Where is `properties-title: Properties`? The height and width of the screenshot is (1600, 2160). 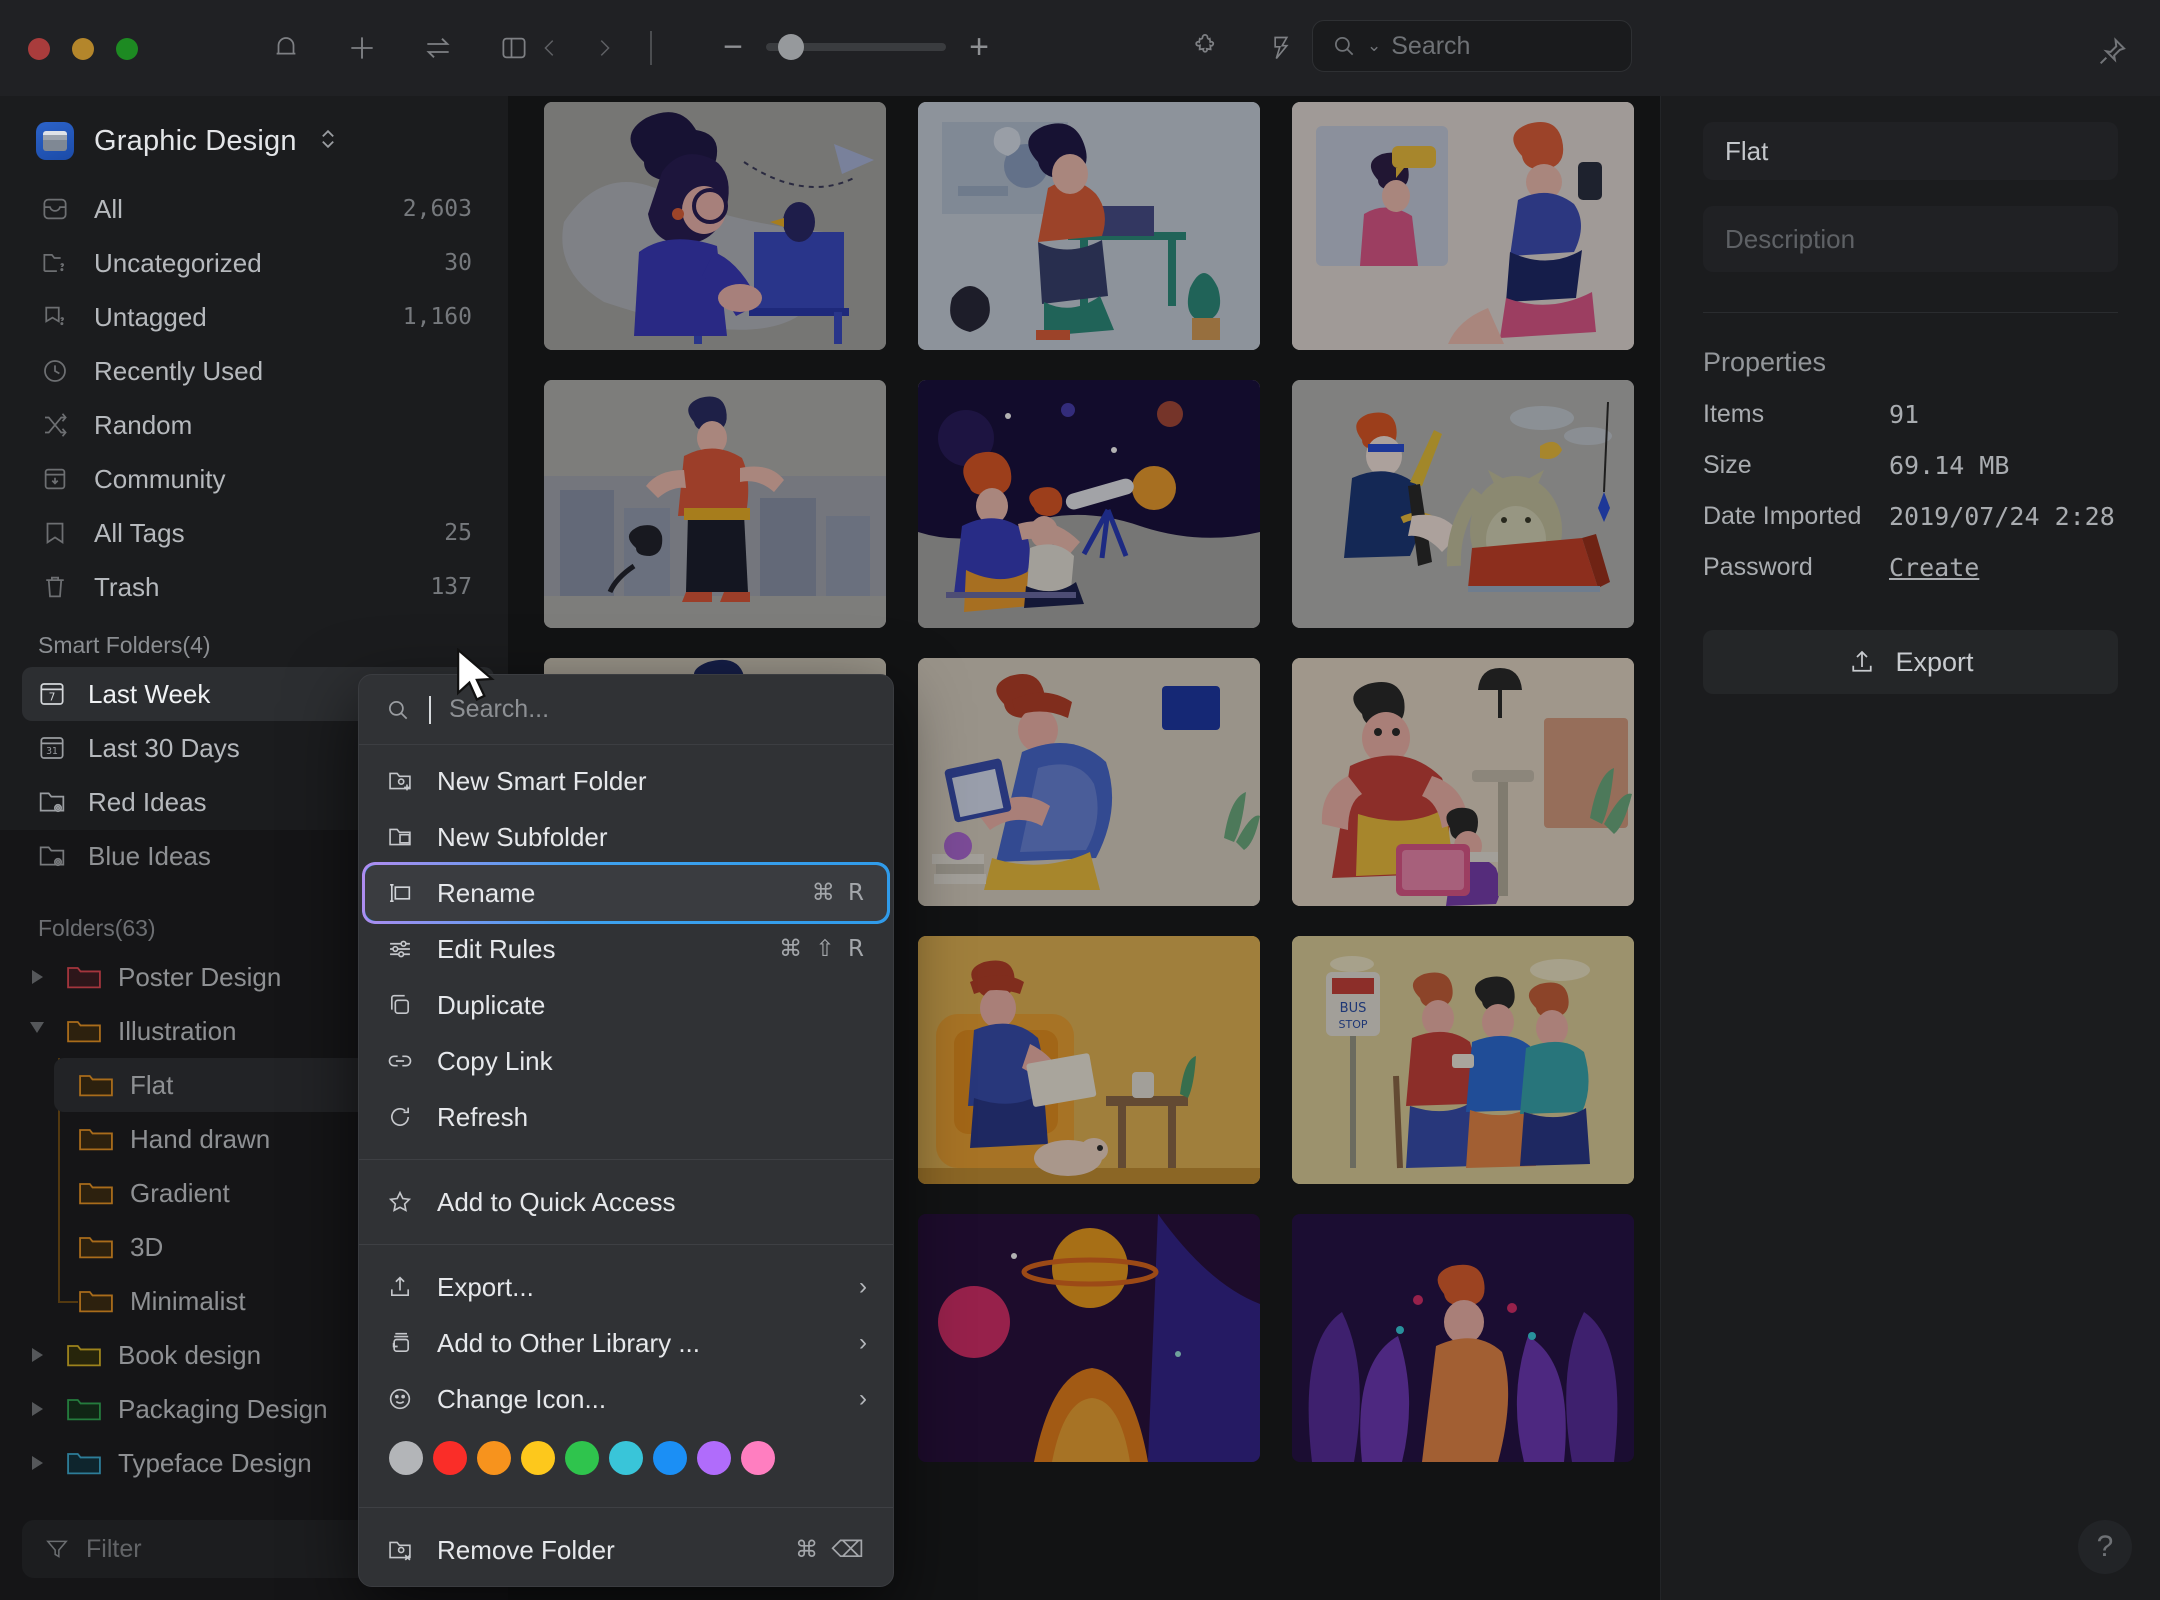
properties-title: Properties is located at coordinates (1765, 362).